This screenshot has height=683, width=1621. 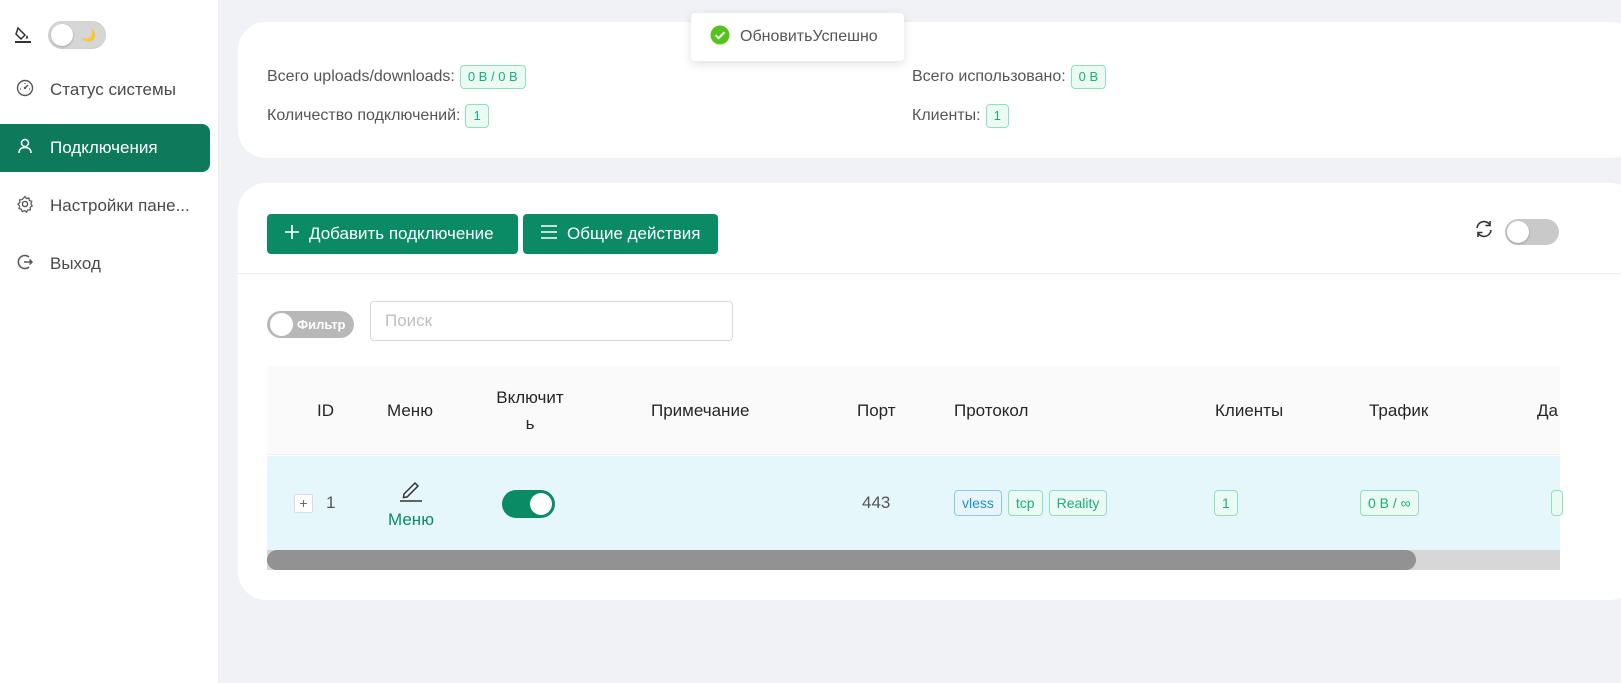 I want to click on horizontal-scrollbar, so click(x=913, y=560).